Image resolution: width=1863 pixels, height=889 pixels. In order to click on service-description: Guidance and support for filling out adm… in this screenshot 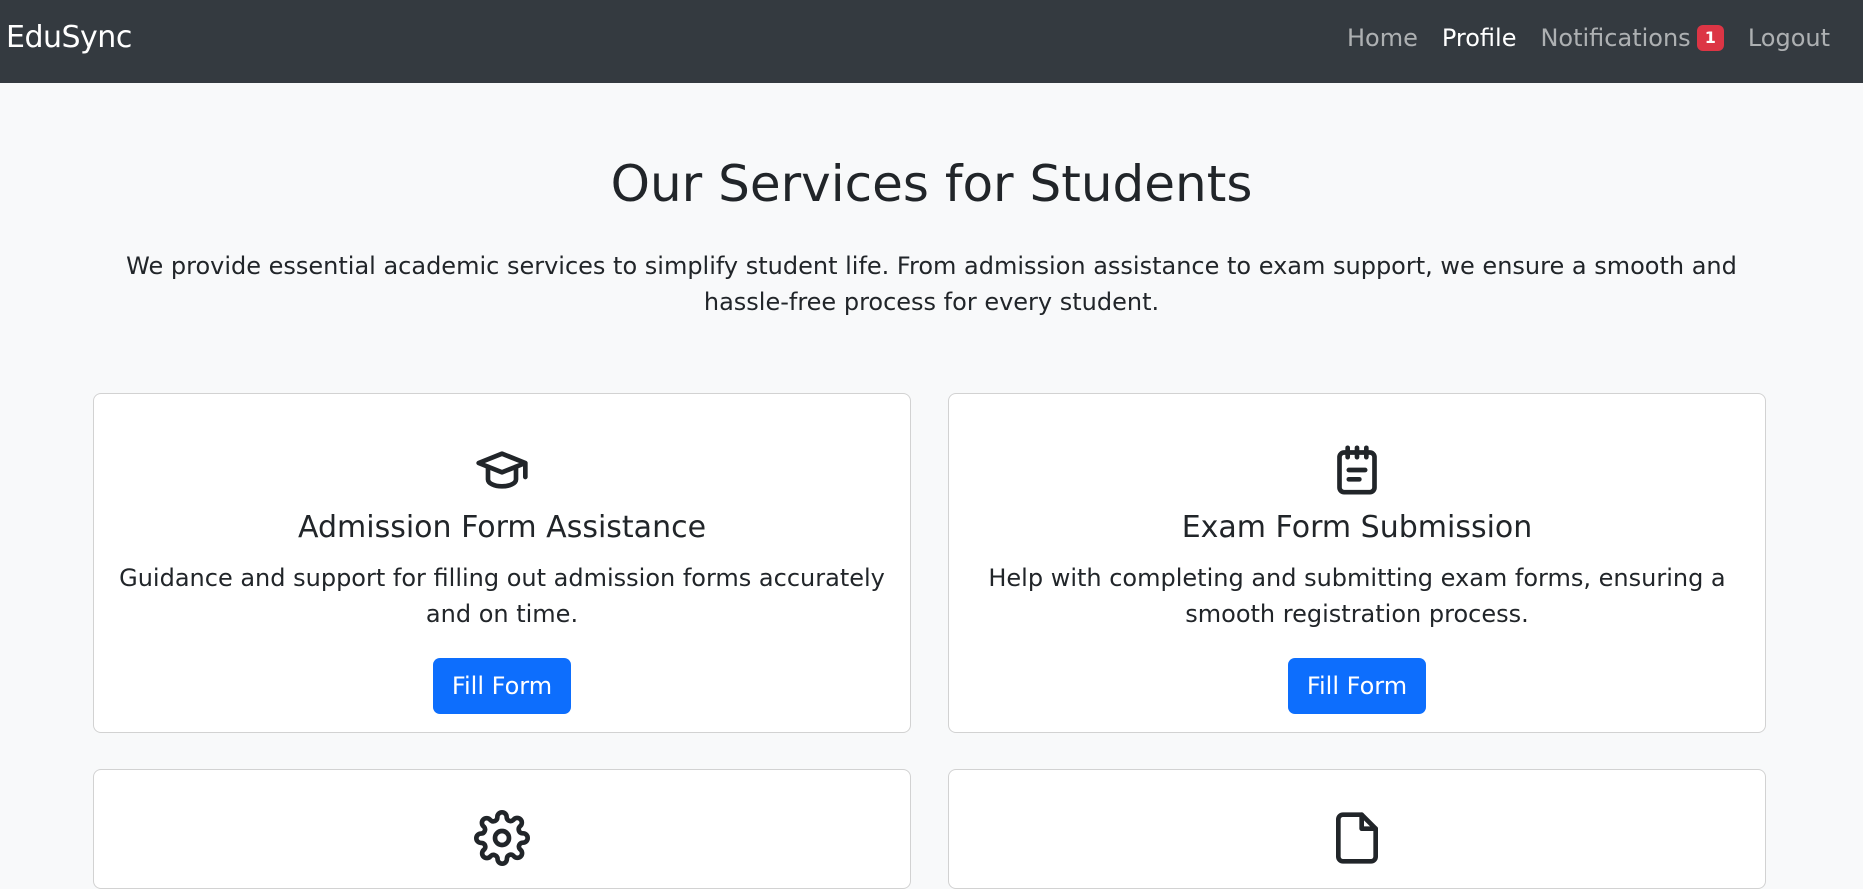, I will do `click(502, 596)`.